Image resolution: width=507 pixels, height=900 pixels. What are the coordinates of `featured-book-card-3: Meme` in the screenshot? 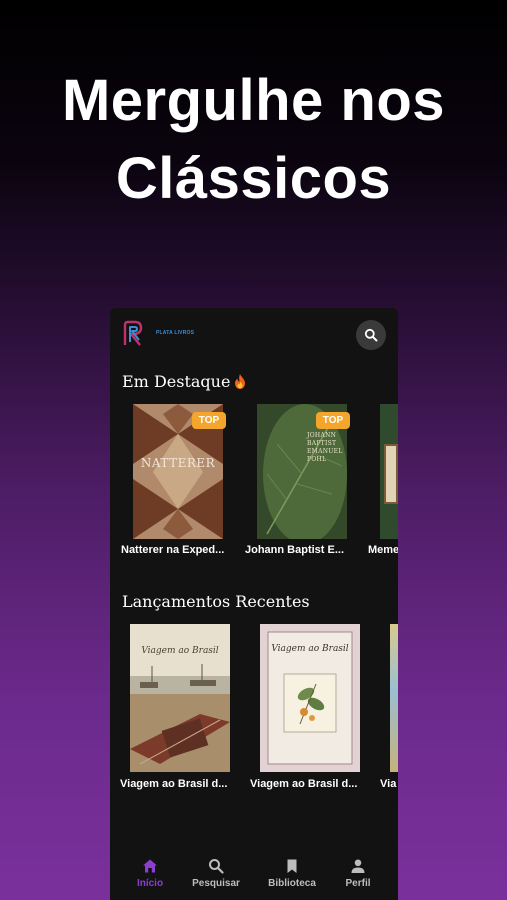 It's located at (383, 484).